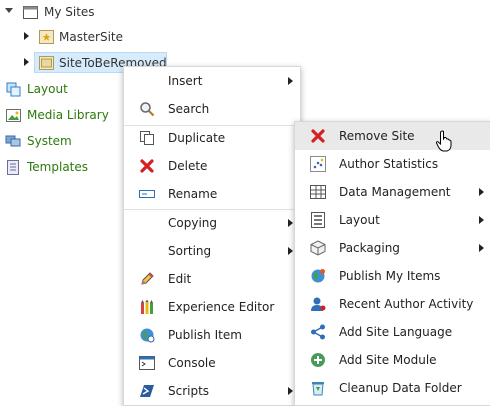 This screenshot has height=406, width=490. I want to click on menu-item-label: Remove Site, so click(377, 136).